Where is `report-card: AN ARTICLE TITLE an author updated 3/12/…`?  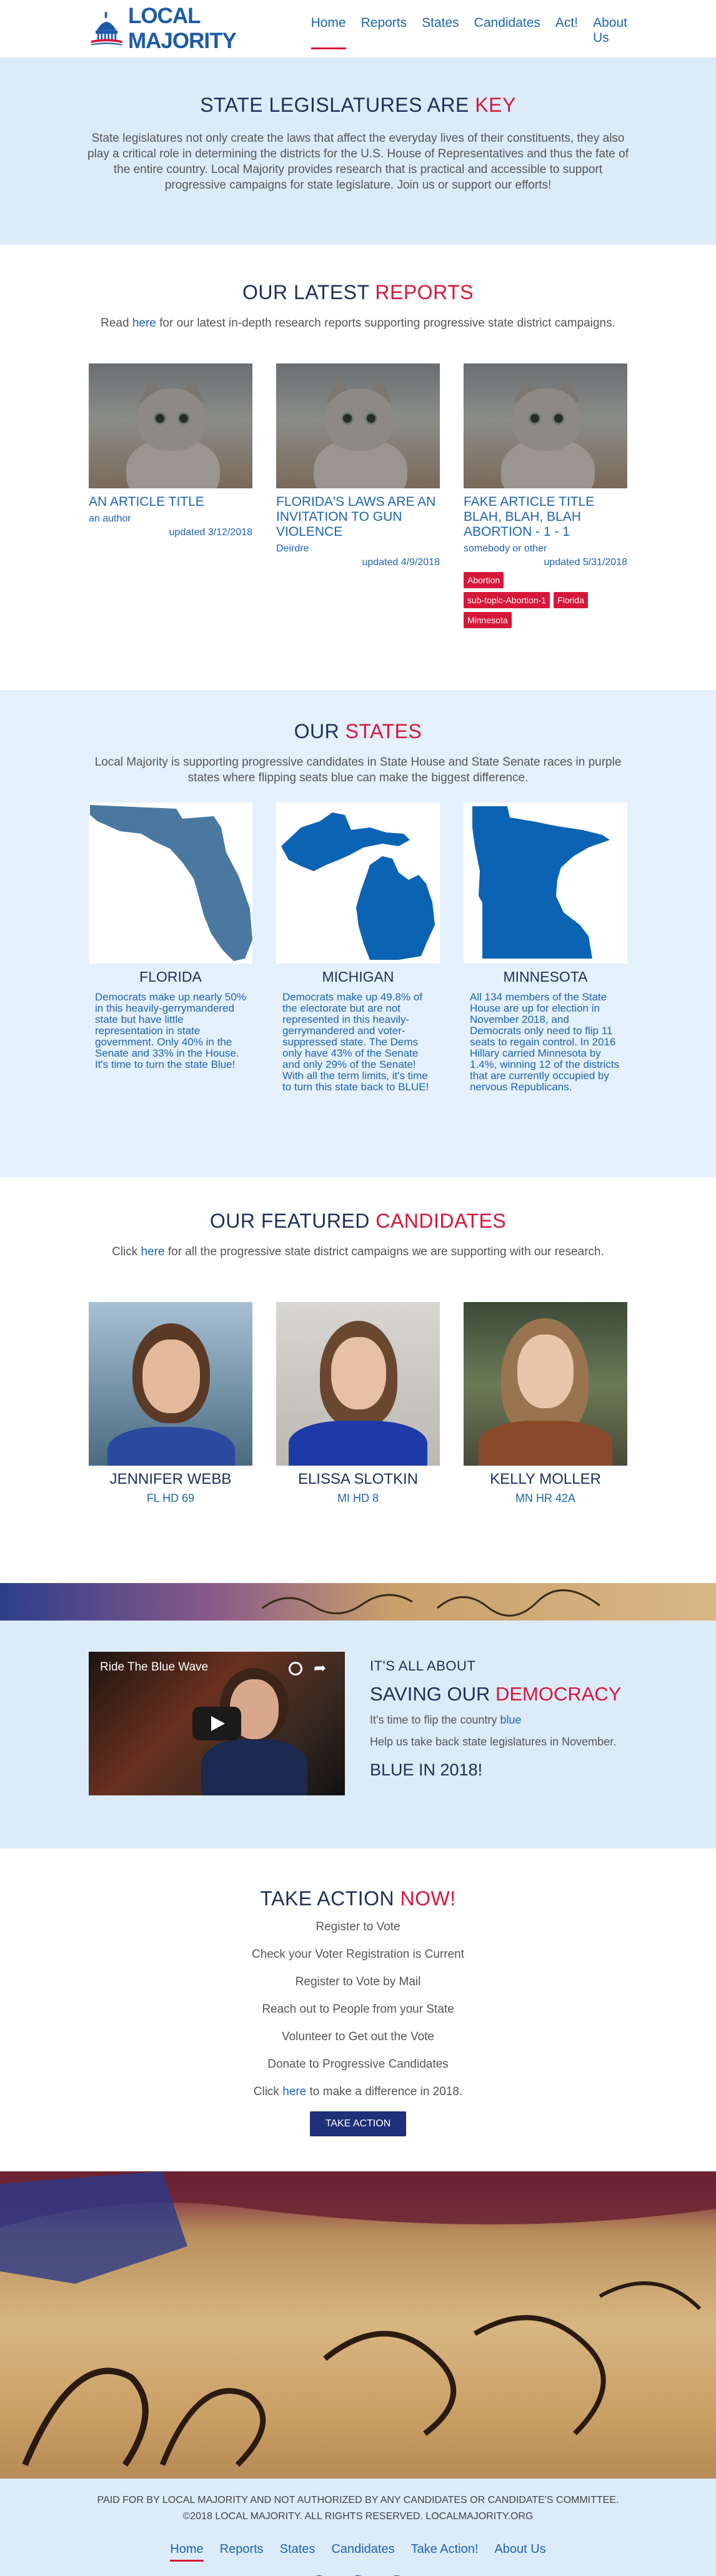
report-card: AN ARTICLE TITLE an author updated 3/12/… is located at coordinates (171, 450).